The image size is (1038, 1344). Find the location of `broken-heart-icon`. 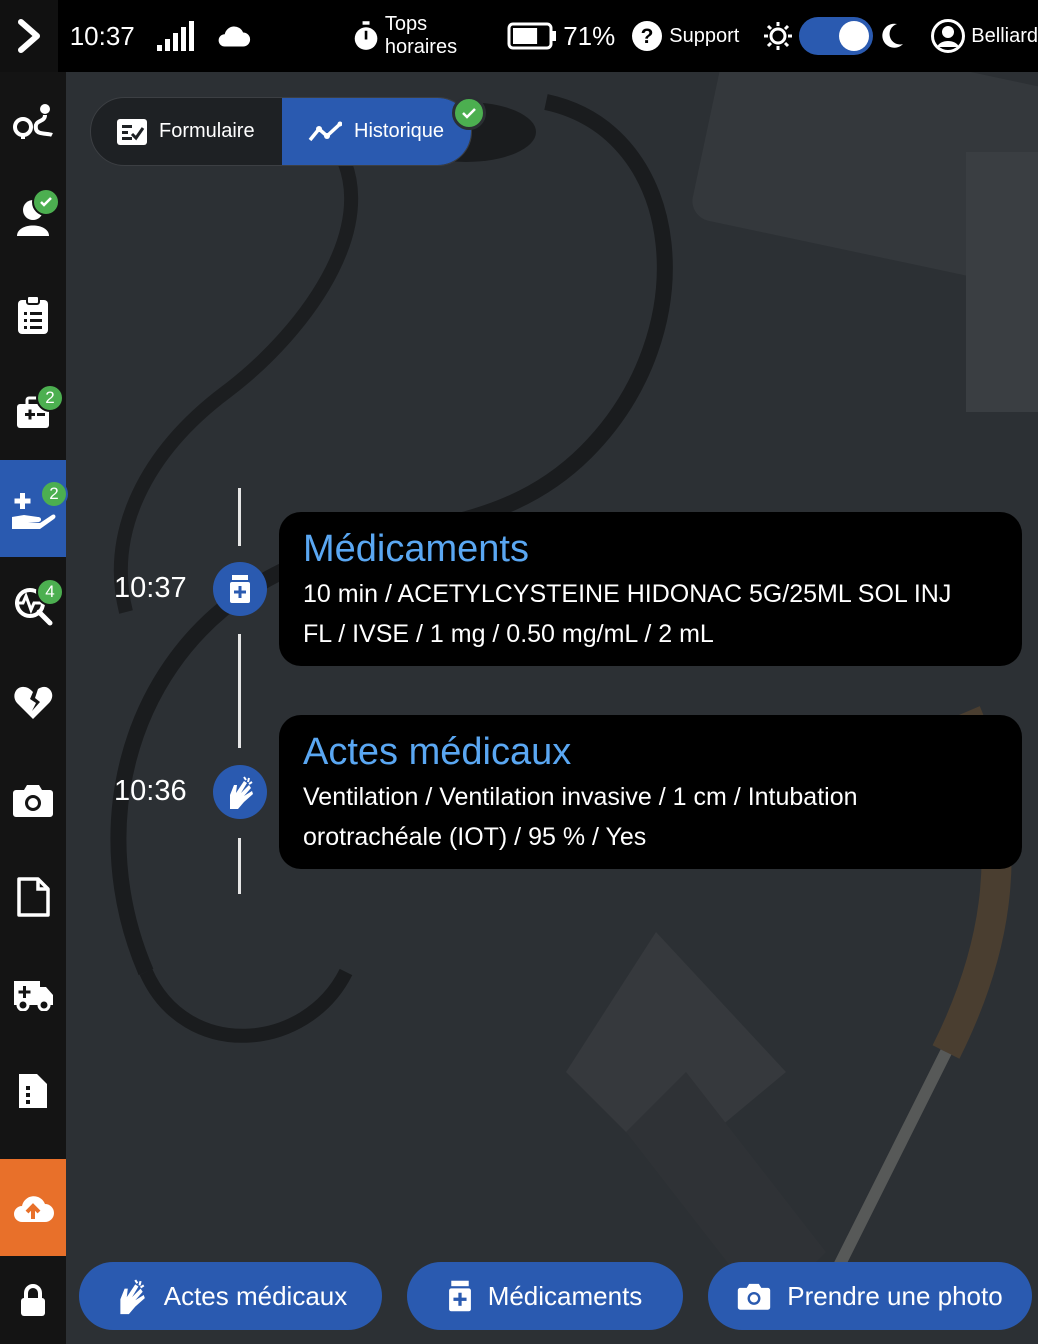

broken-heart-icon is located at coordinates (33, 702).